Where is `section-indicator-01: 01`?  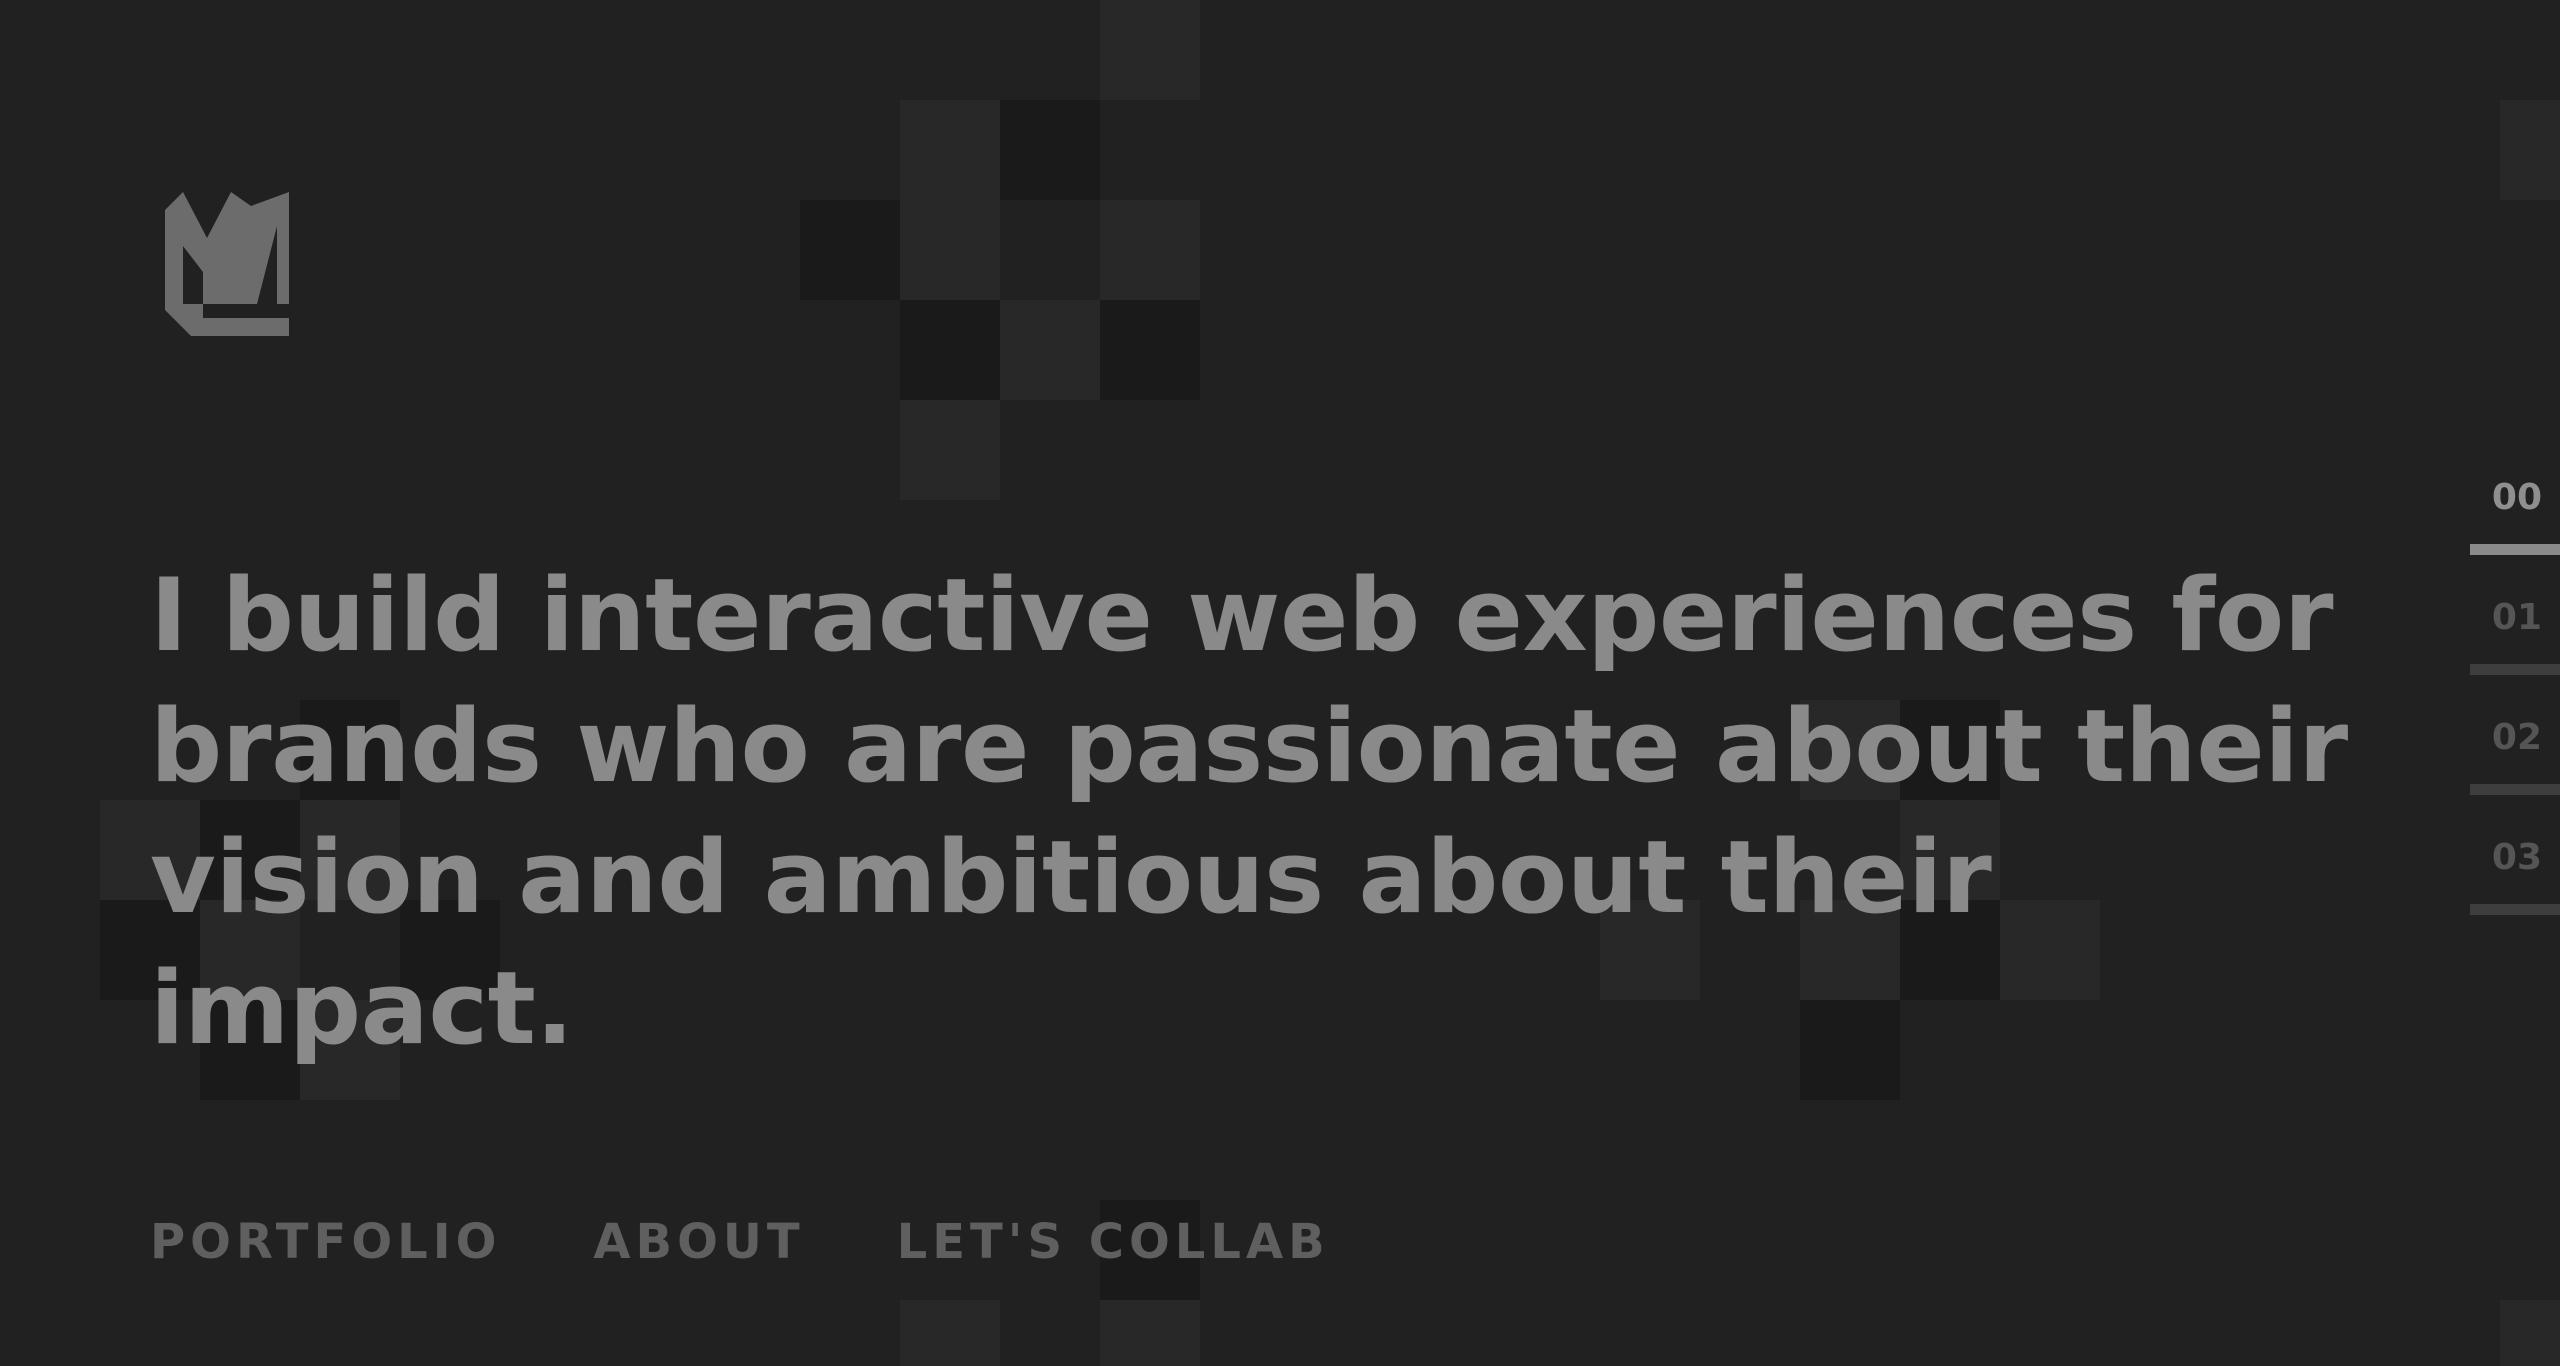 section-indicator-01: 01 is located at coordinates (2515, 650).